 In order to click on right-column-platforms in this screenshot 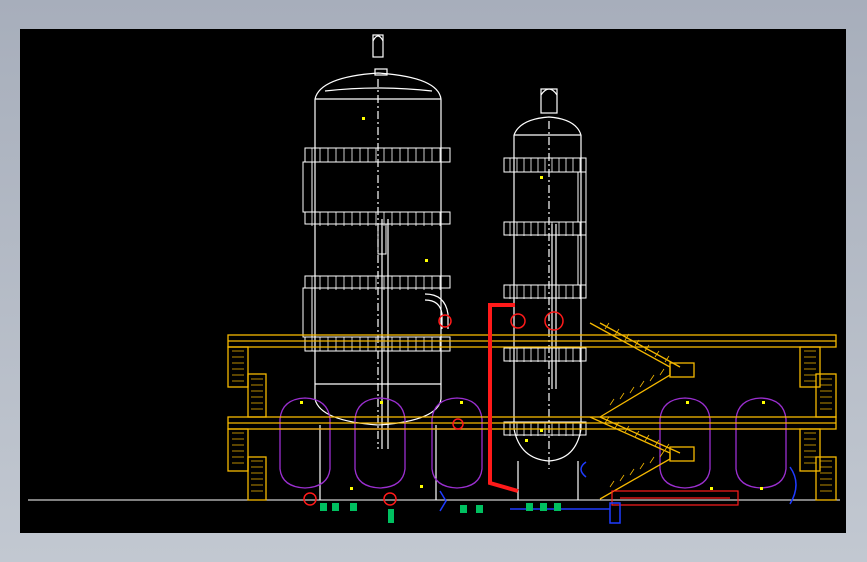, I will do `click(545, 297)`.